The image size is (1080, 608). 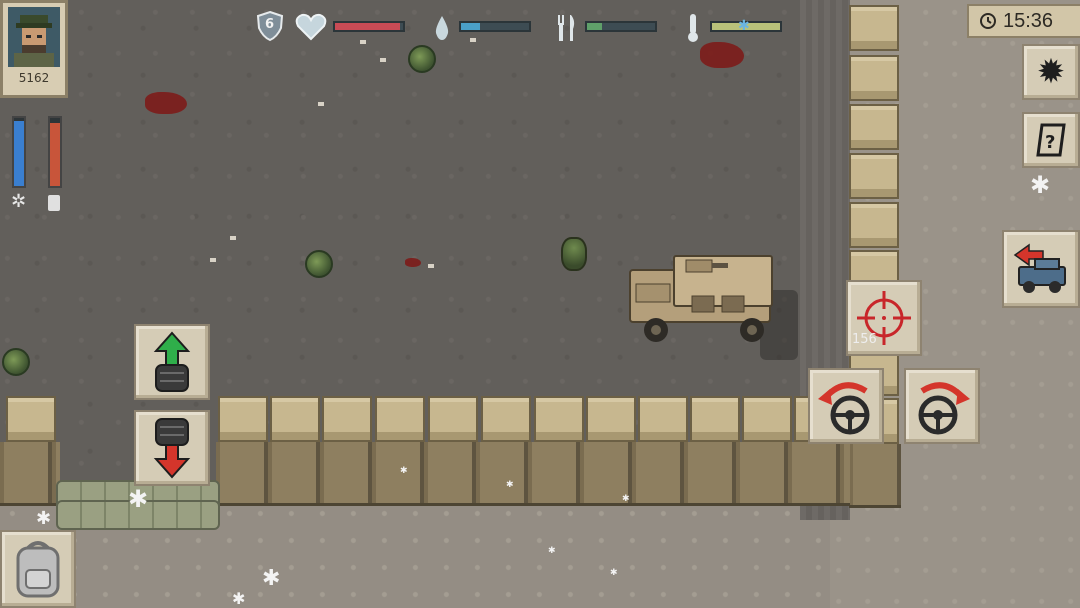 I want to click on hunger-bar, so click(x=621, y=26).